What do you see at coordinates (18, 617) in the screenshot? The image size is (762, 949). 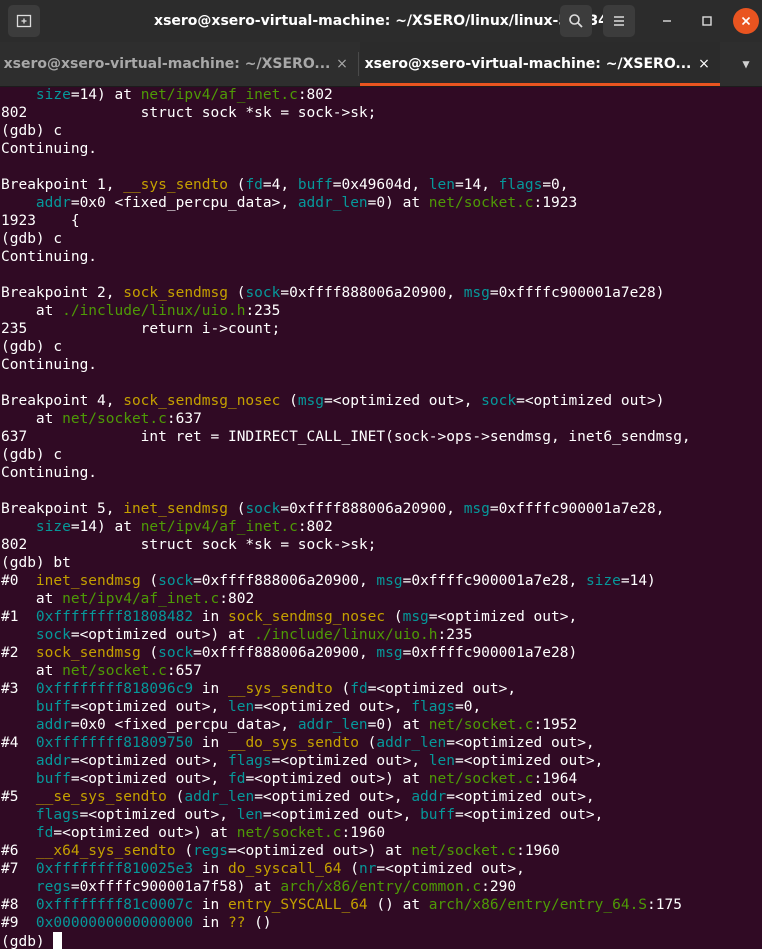 I see `terminal-text: #1` at bounding box center [18, 617].